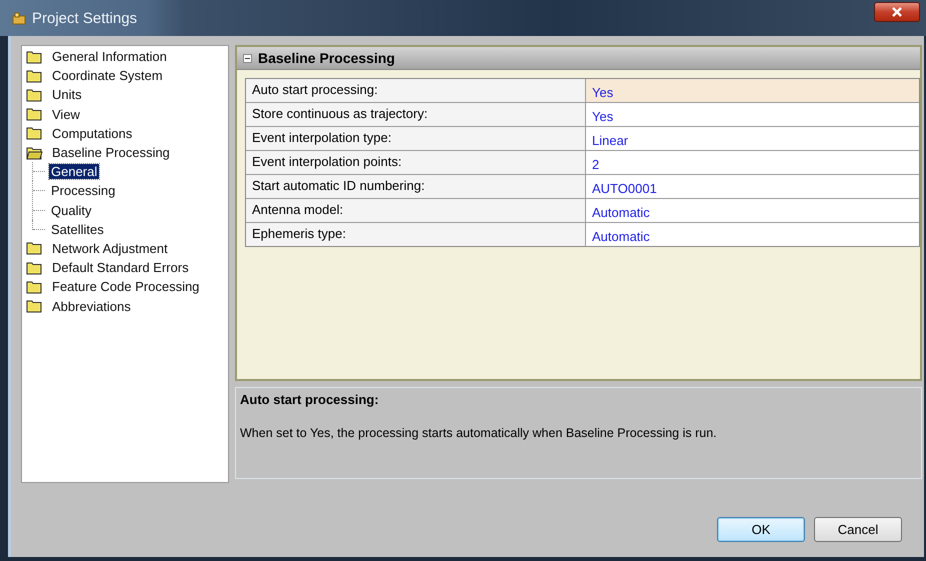 This screenshot has width=926, height=561. What do you see at coordinates (858, 529) in the screenshot?
I see `cancel-button: Cancel` at bounding box center [858, 529].